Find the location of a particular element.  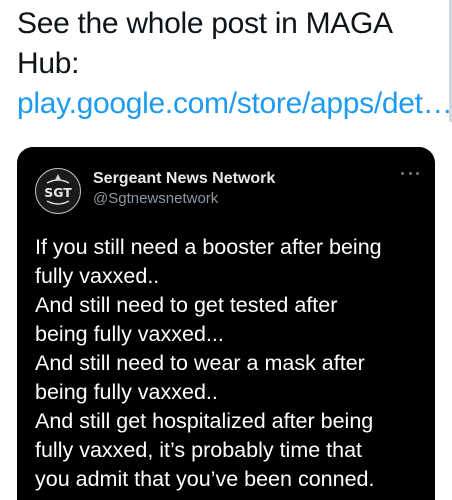

post-body-line: And still get hospitalized after being is located at coordinates (204, 421).